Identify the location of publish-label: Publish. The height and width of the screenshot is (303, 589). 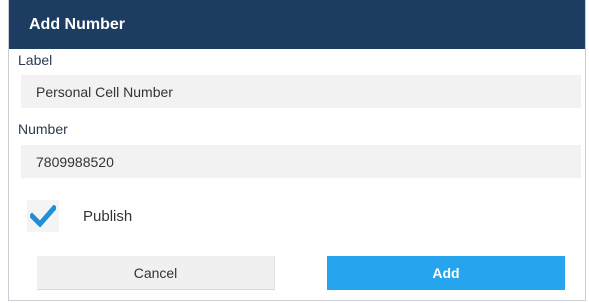
(108, 216).